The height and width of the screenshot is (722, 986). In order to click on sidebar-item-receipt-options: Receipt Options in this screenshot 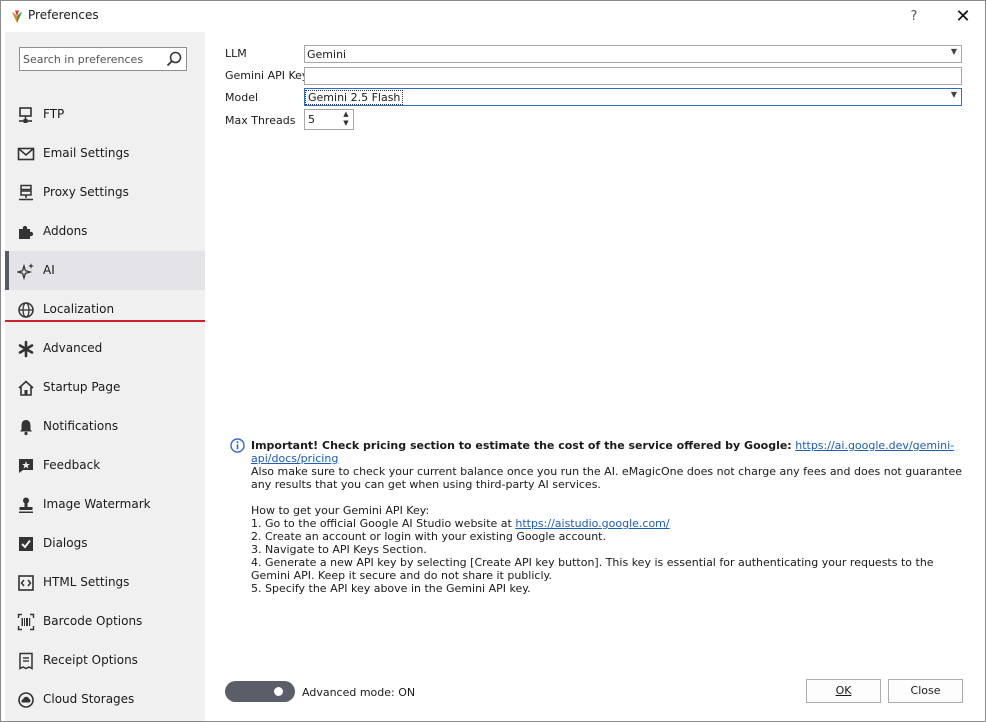, I will do `click(105, 660)`.